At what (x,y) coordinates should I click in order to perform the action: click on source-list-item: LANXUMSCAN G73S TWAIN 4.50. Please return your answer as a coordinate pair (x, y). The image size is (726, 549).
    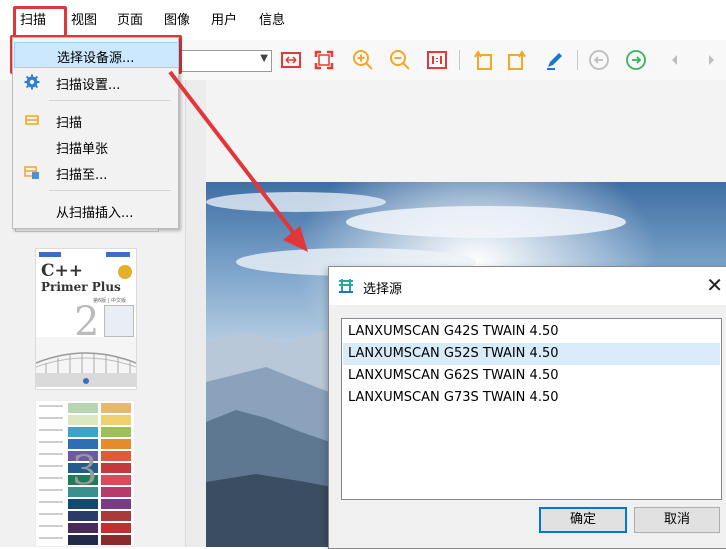
    Looking at the image, I should click on (531, 398).